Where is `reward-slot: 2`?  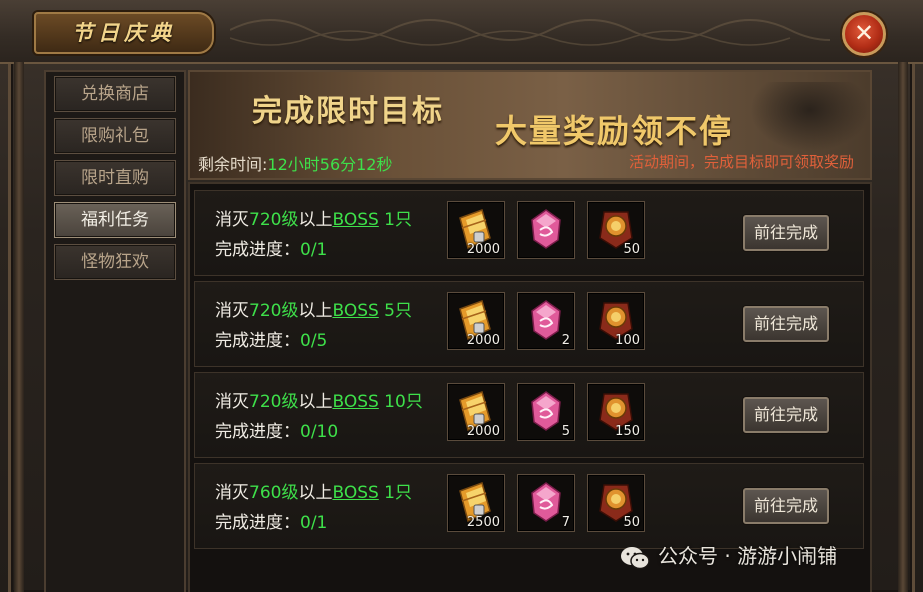 reward-slot: 2 is located at coordinates (546, 321).